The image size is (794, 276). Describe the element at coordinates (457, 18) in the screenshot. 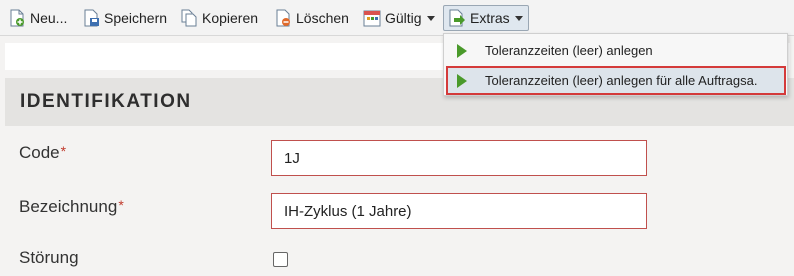

I see `extras-icon` at that location.